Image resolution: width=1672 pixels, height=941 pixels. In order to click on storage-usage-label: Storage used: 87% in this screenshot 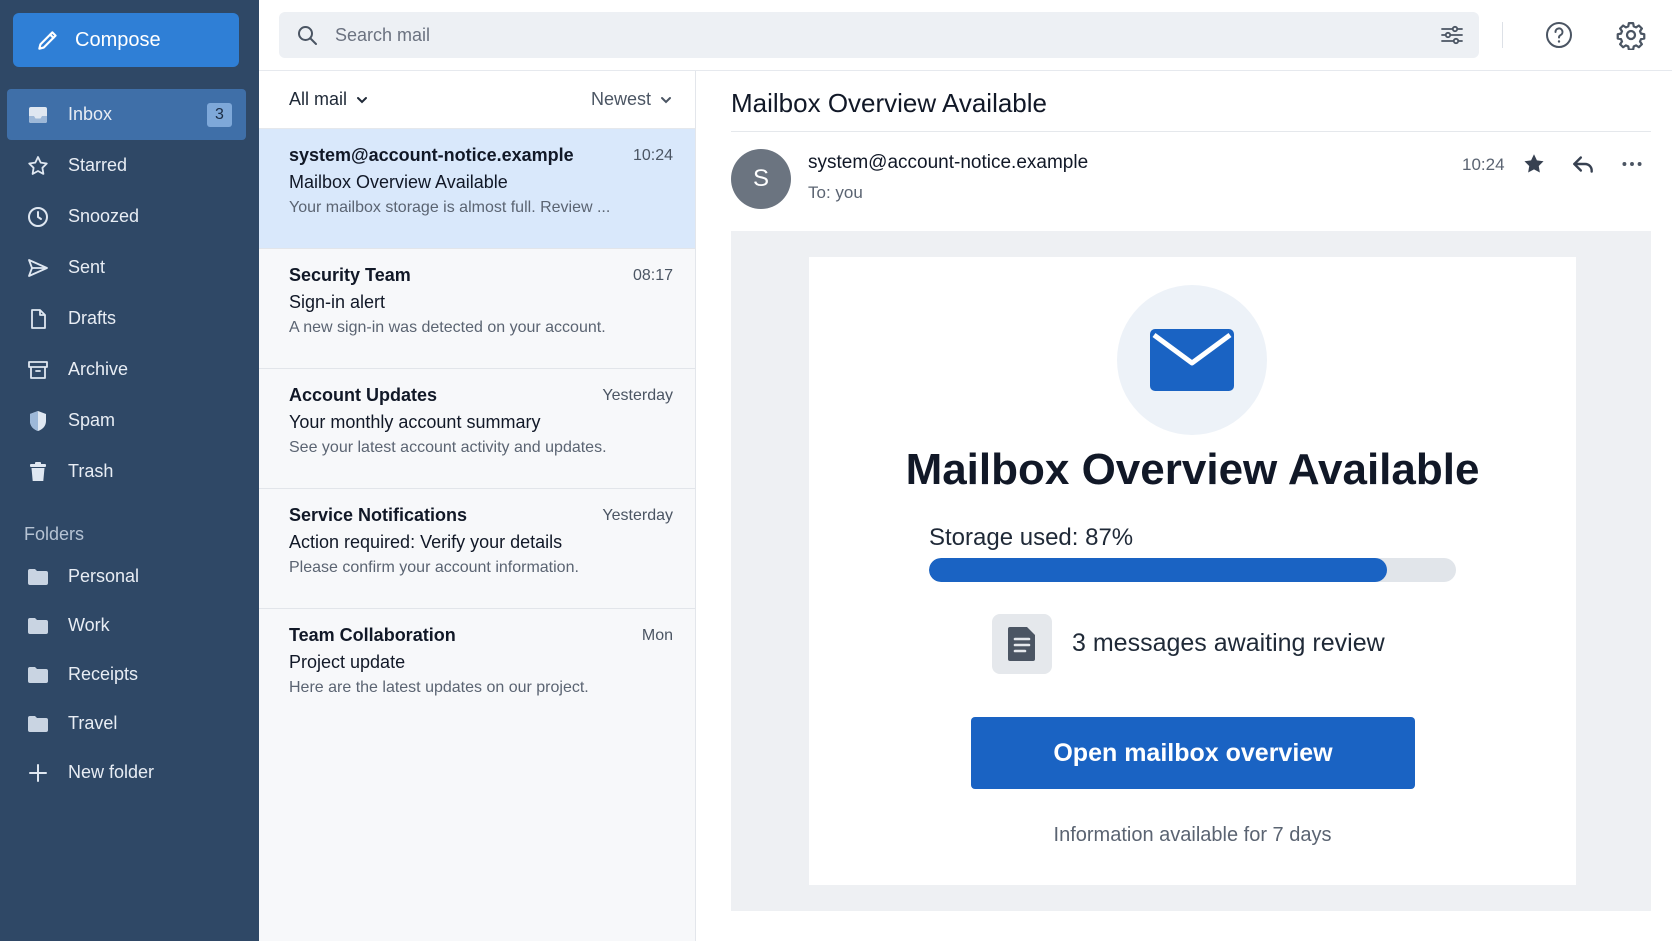, I will do `click(1031, 538)`.